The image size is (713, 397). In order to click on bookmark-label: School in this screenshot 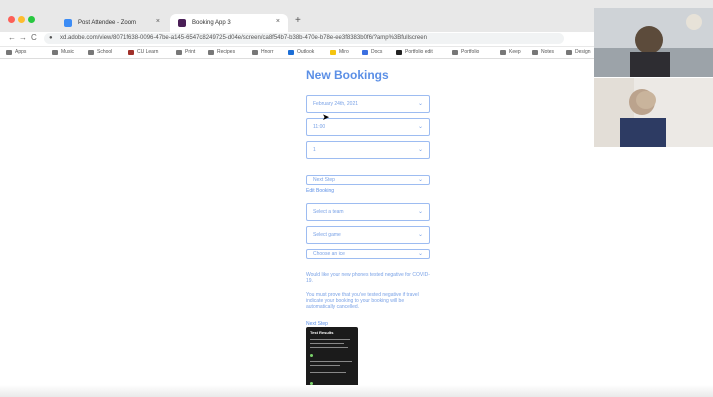, I will do `click(105, 52)`.